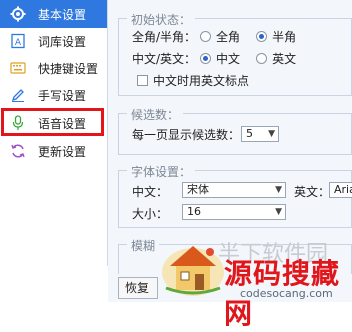 The height and width of the screenshot is (332, 352). I want to click on english-label: 英文, so click(284, 59).